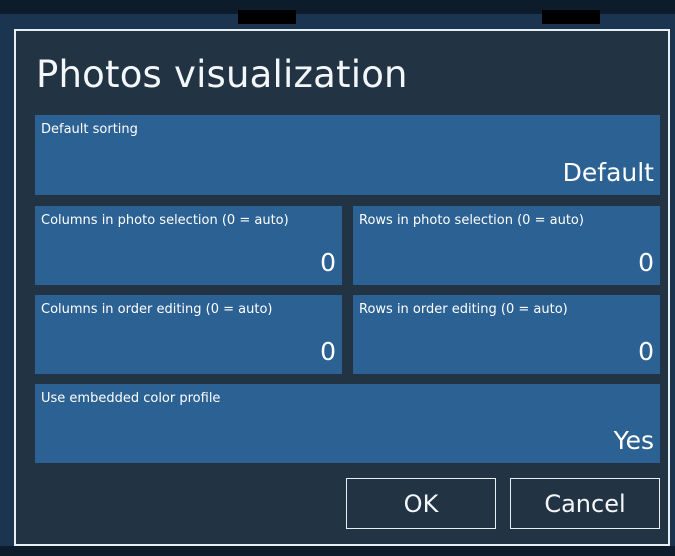 Image resolution: width=675 pixels, height=556 pixels. I want to click on embedded-color-profile-field: Use embedded color profile Yes, so click(347, 423).